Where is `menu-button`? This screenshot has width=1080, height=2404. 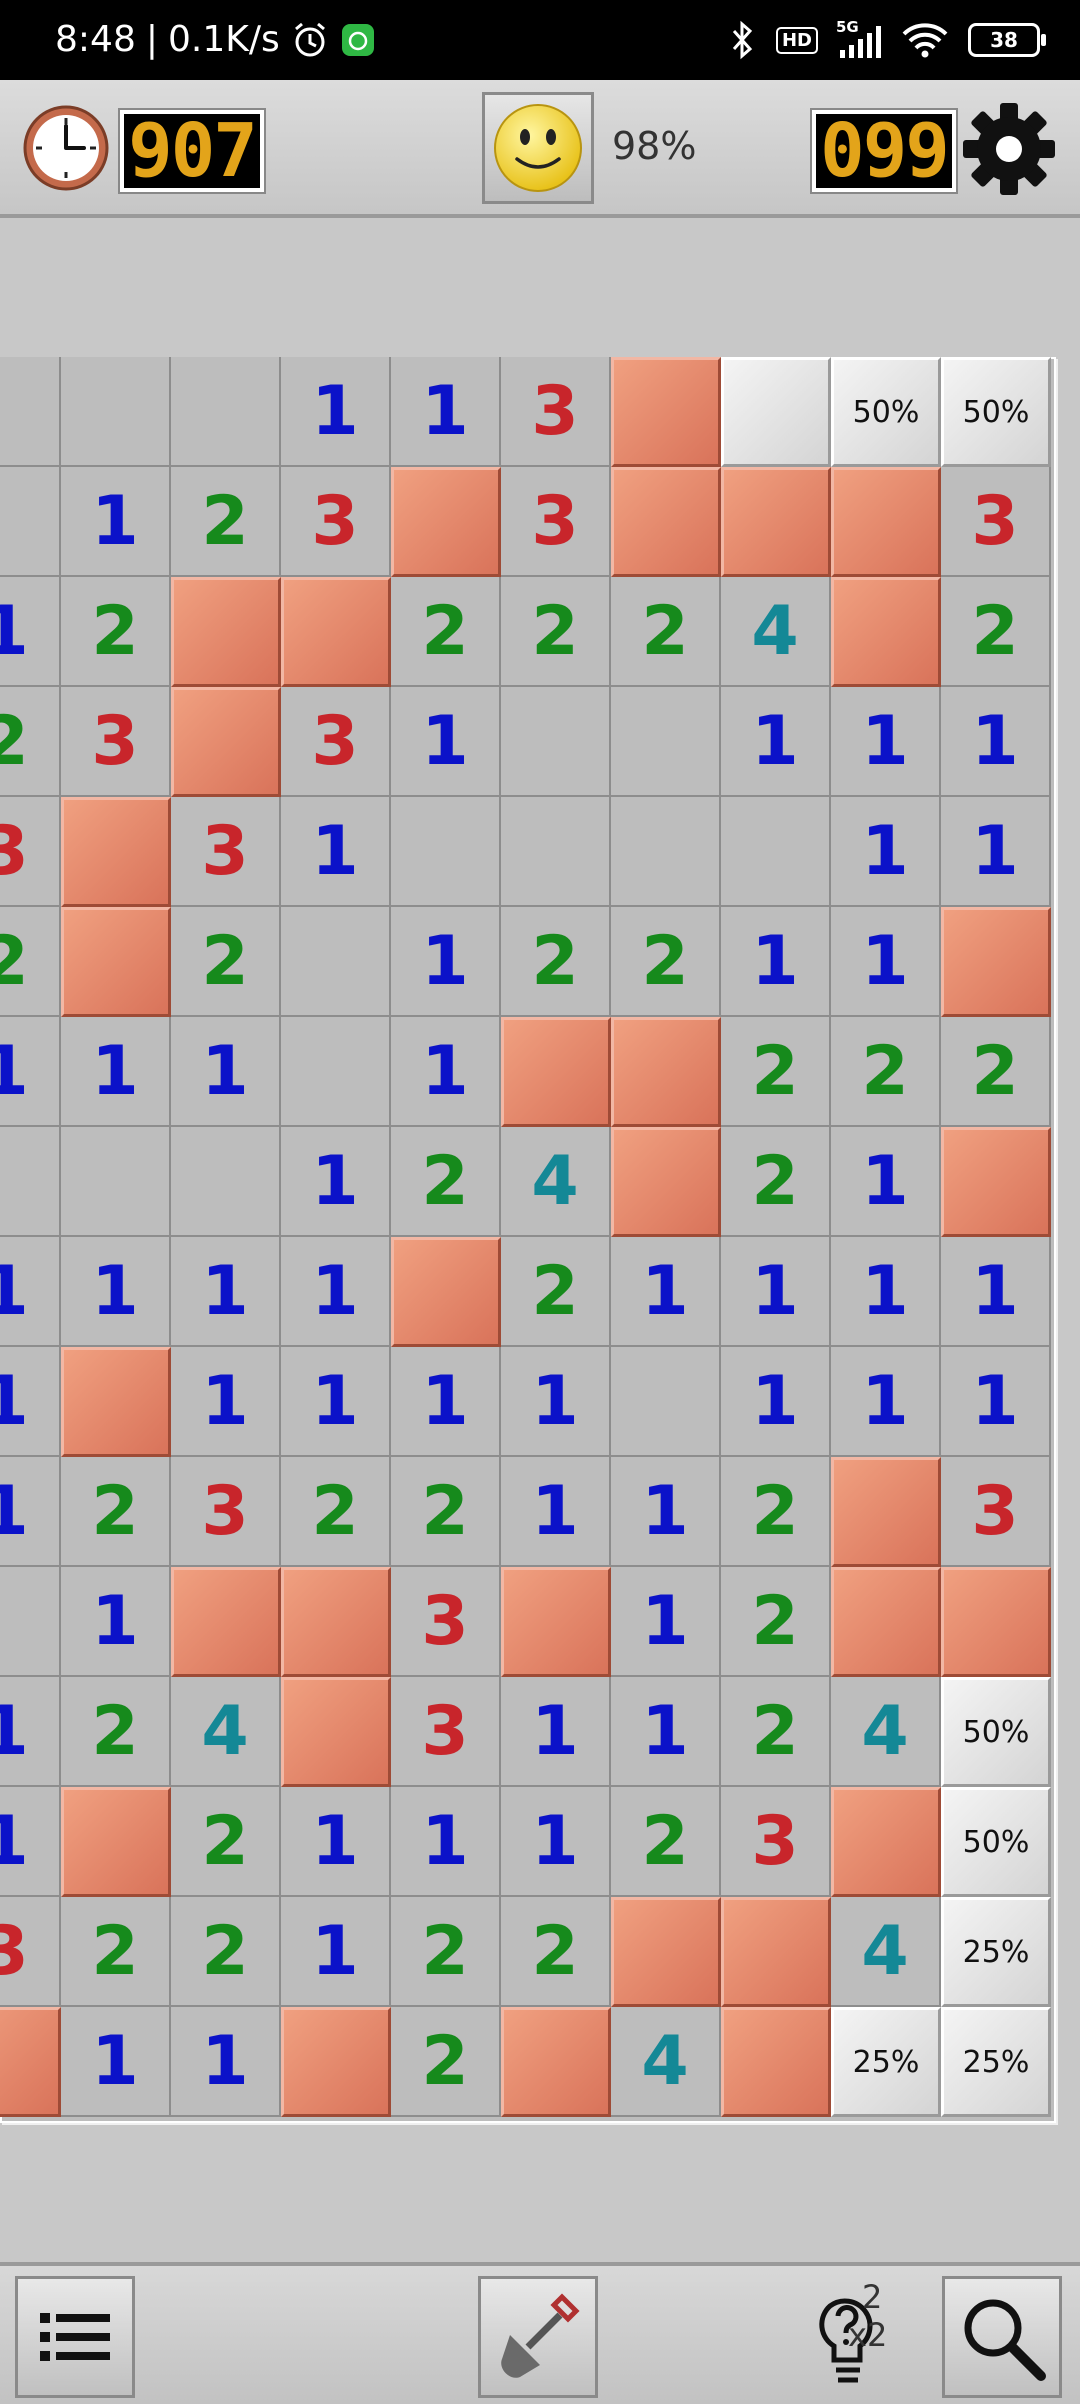 menu-button is located at coordinates (75, 2337).